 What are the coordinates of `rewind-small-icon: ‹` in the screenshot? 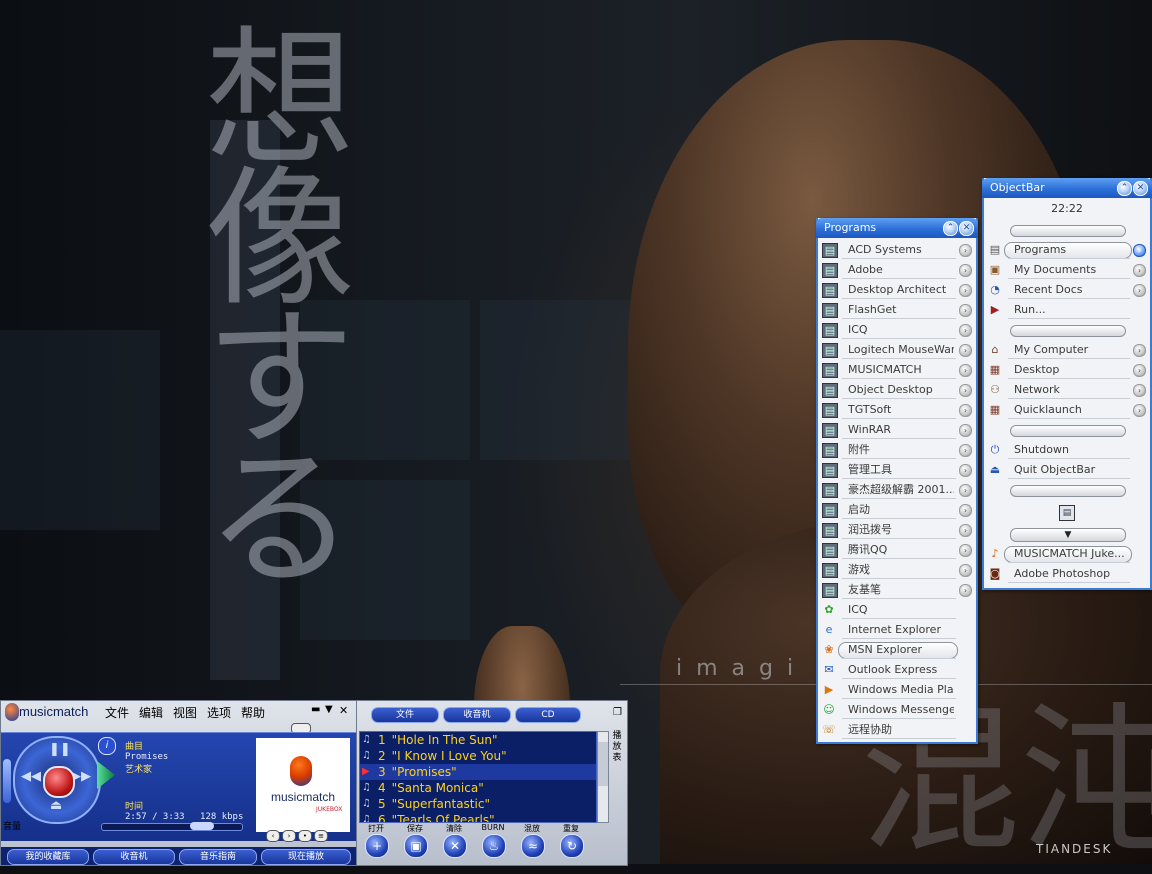 It's located at (273, 836).